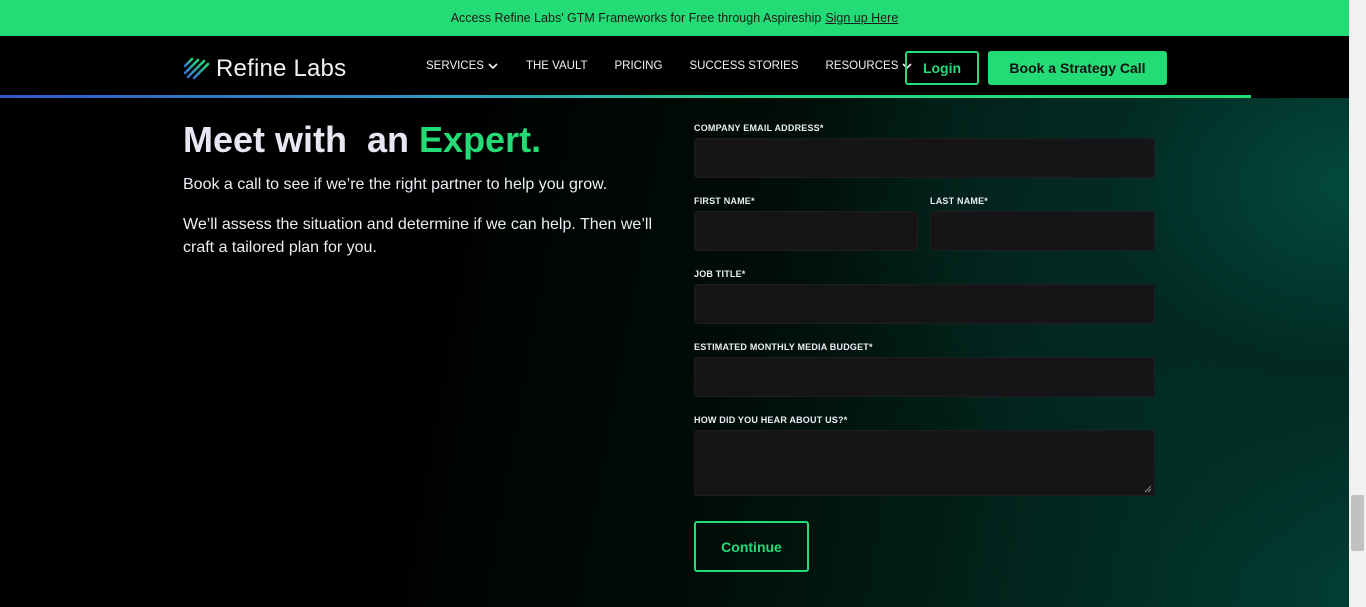 The image size is (1366, 607). Describe the element at coordinates (720, 274) in the screenshot. I see `job-title-label: JOB TITLE*` at that location.